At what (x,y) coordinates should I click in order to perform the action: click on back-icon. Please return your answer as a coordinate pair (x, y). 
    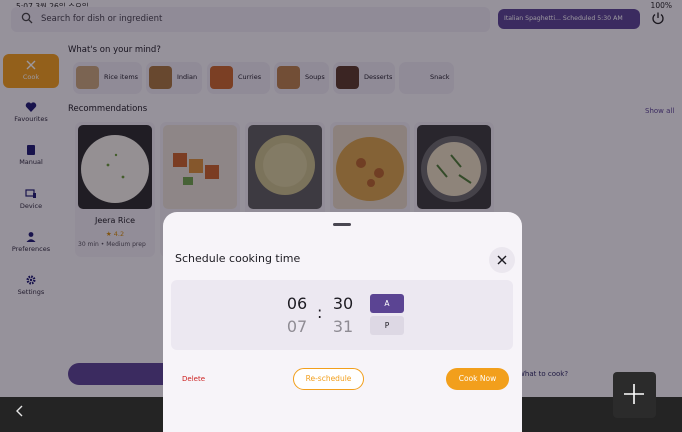
    Looking at the image, I should click on (20, 411).